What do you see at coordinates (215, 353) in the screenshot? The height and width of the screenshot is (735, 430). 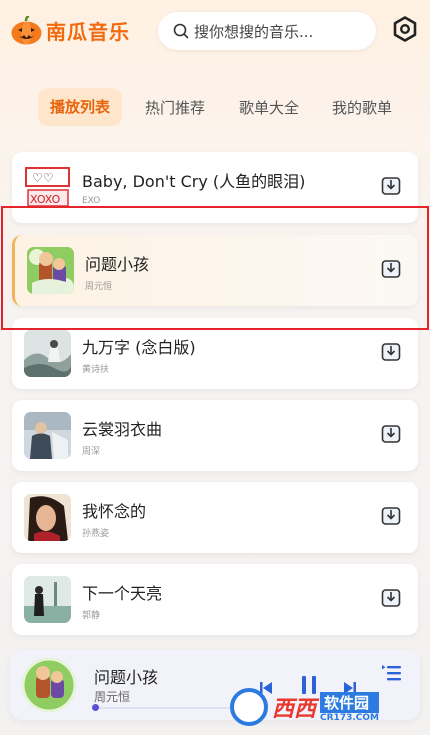 I see `song-item: 九万字 (念白版) 黄诗扶` at bounding box center [215, 353].